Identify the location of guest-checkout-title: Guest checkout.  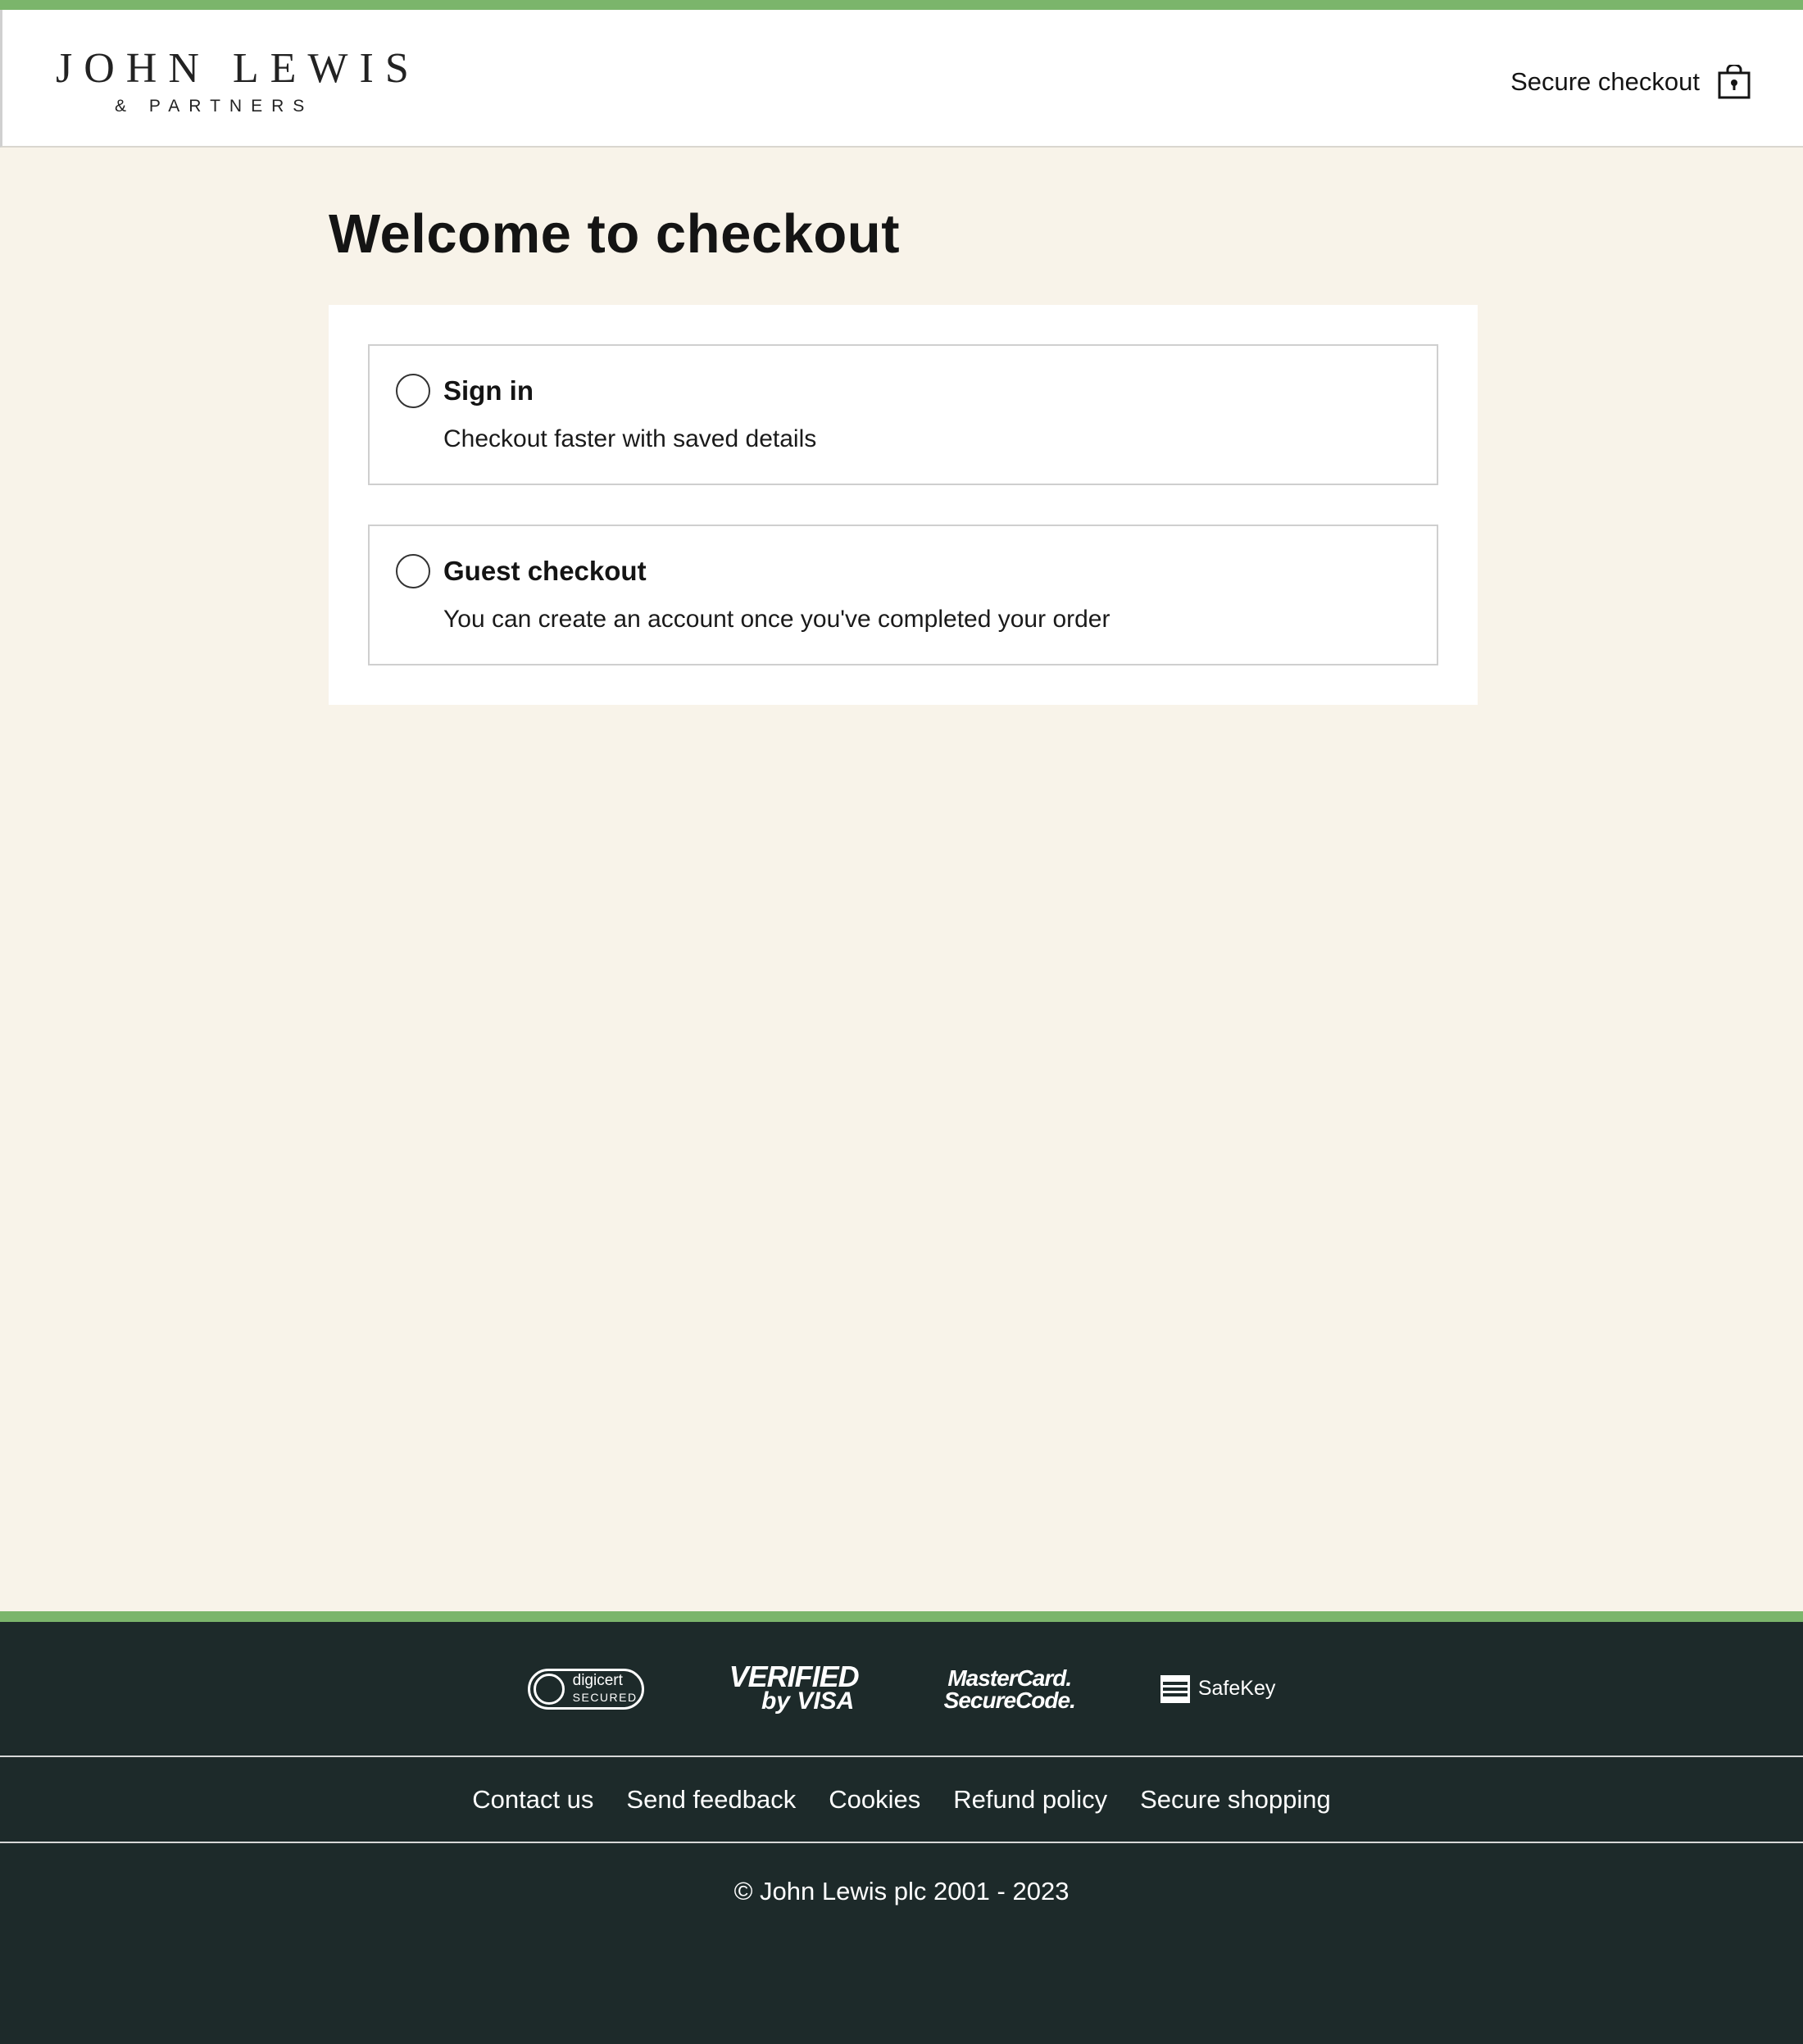
(545, 571).